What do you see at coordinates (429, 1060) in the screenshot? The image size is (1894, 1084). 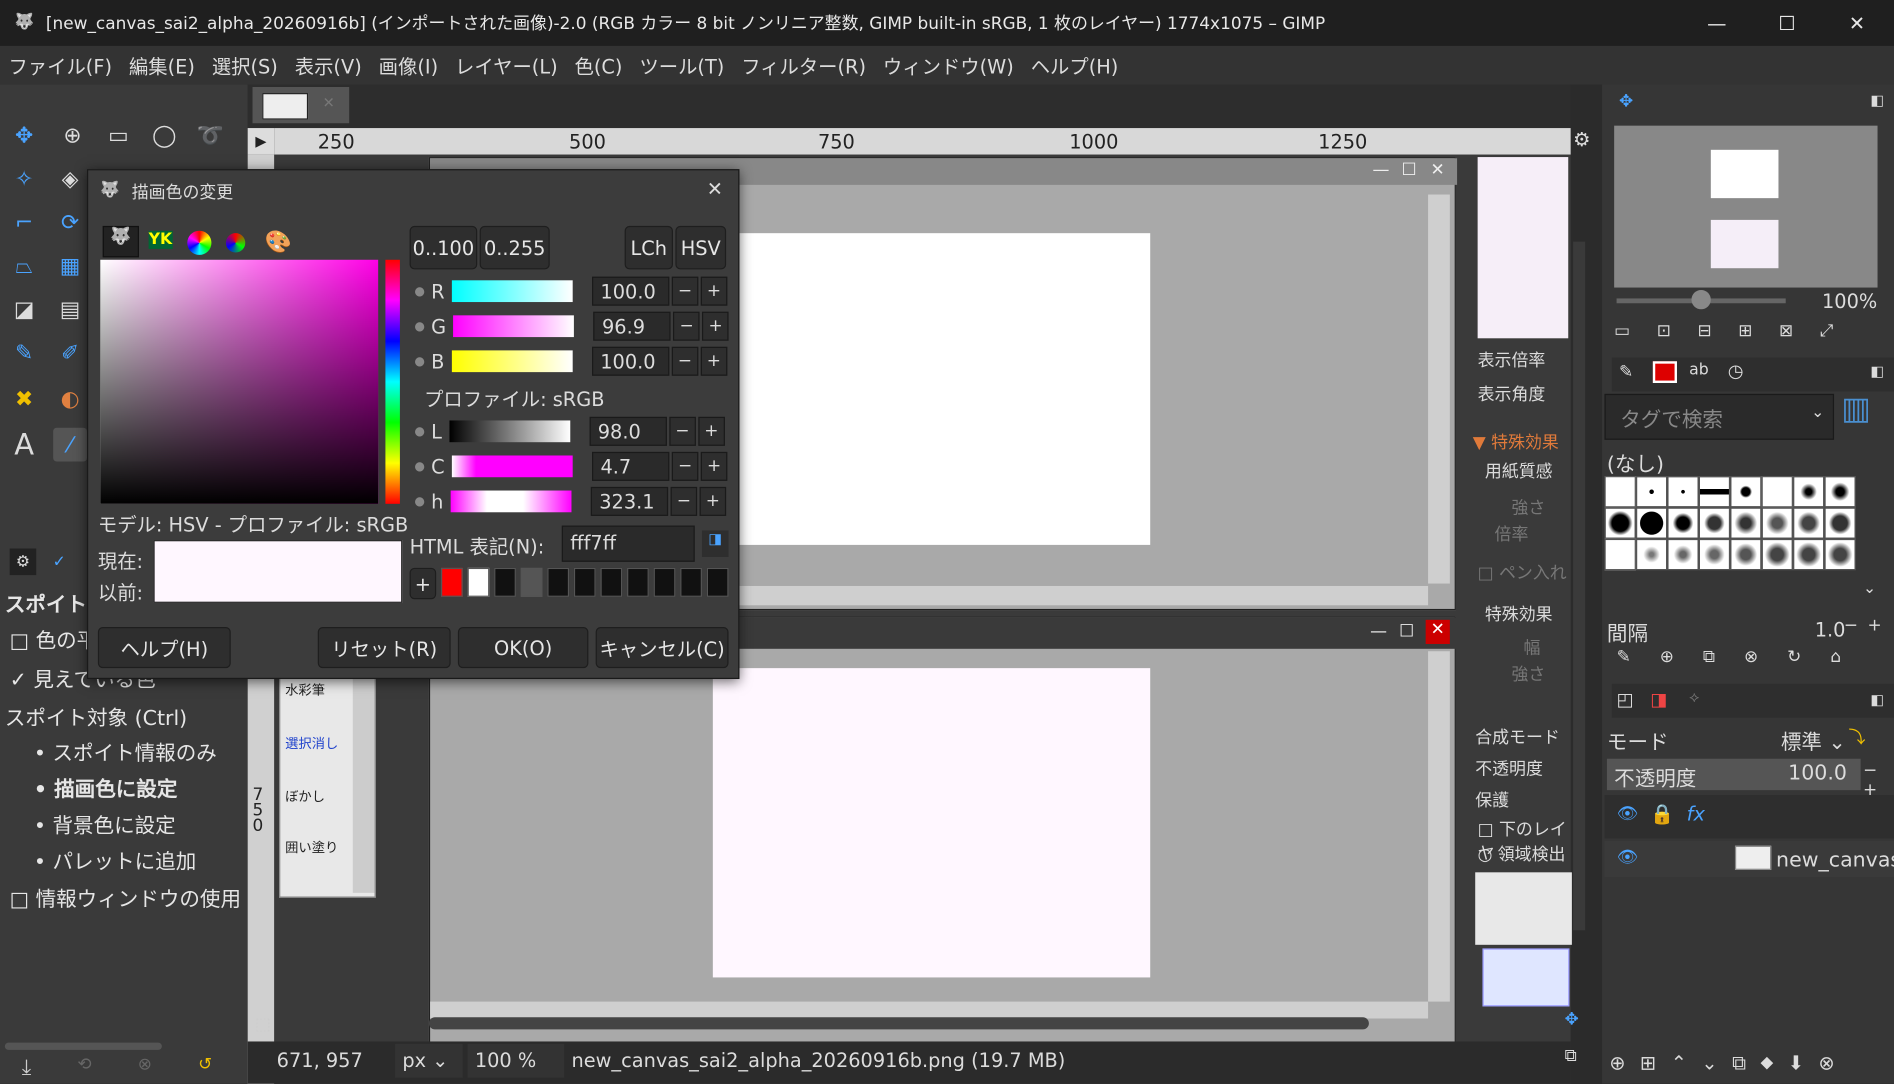 I see `unit-select: px ⌄` at bounding box center [429, 1060].